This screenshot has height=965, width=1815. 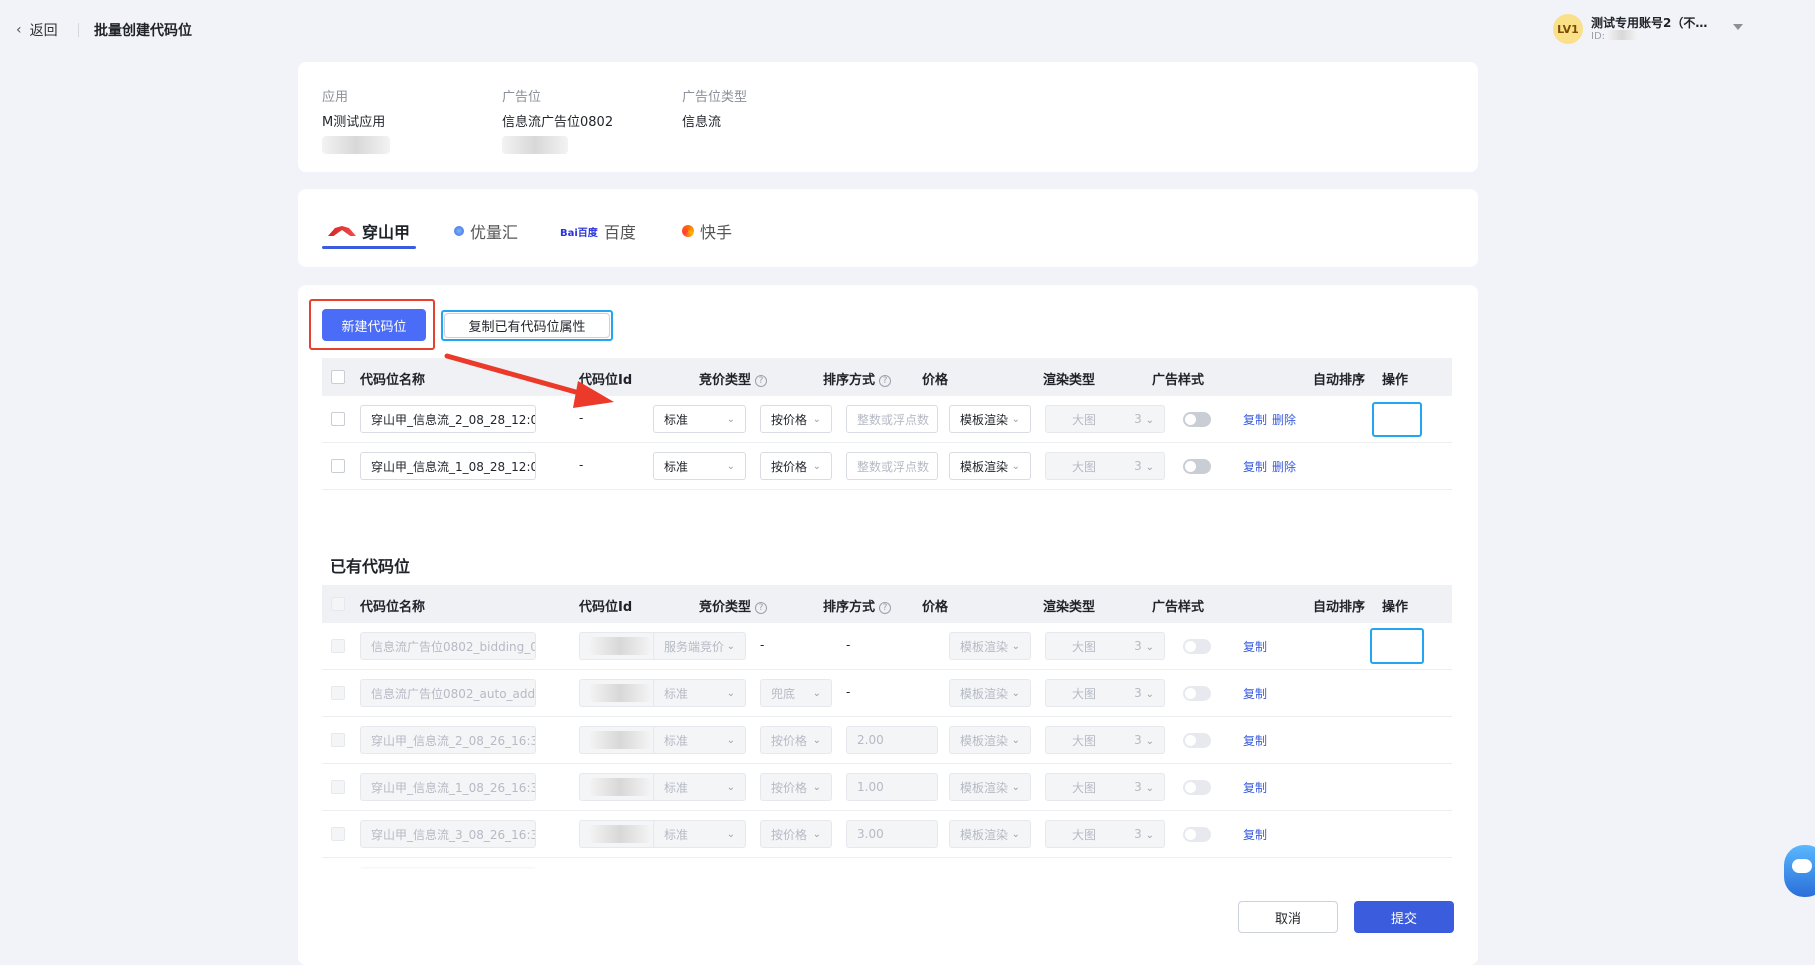 I want to click on type-info: 广告位类型 信息流, so click(x=714, y=108).